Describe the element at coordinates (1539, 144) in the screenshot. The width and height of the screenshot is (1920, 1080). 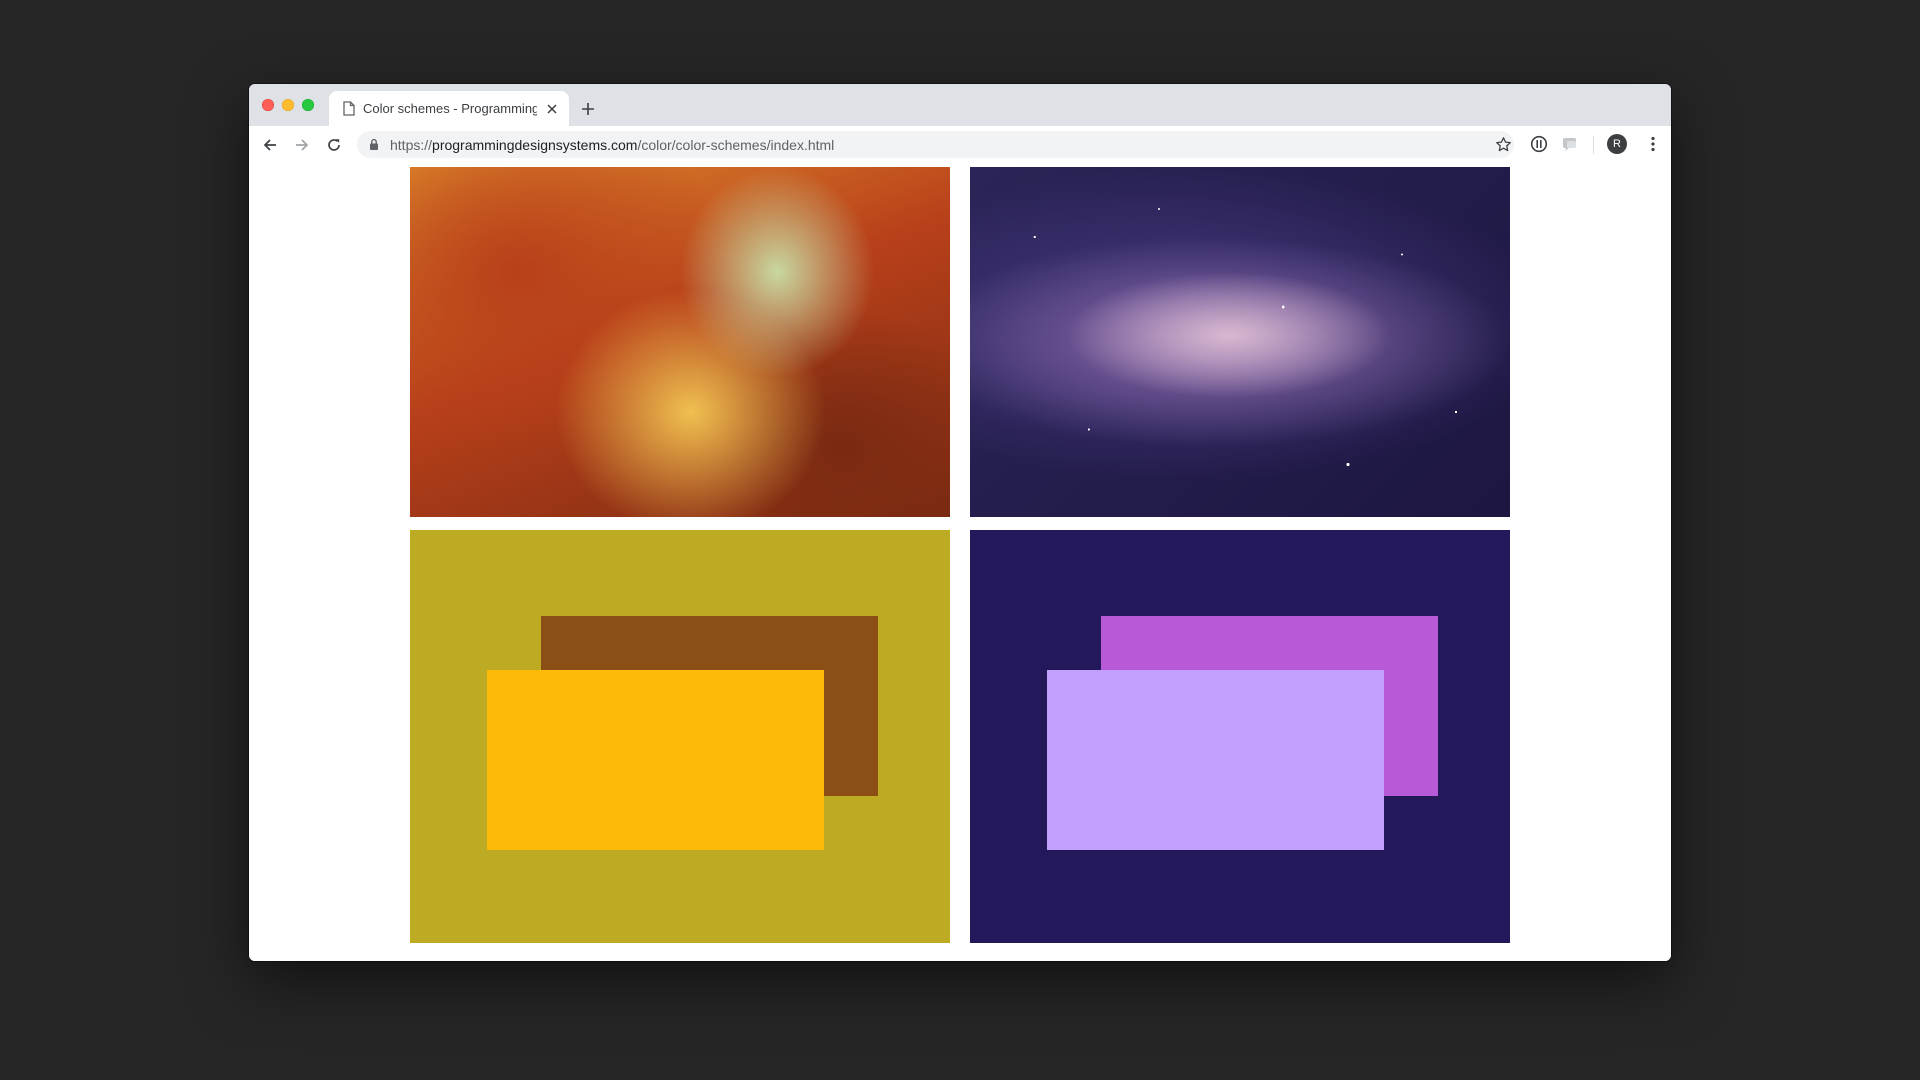
I see `info-extension-icon` at that location.